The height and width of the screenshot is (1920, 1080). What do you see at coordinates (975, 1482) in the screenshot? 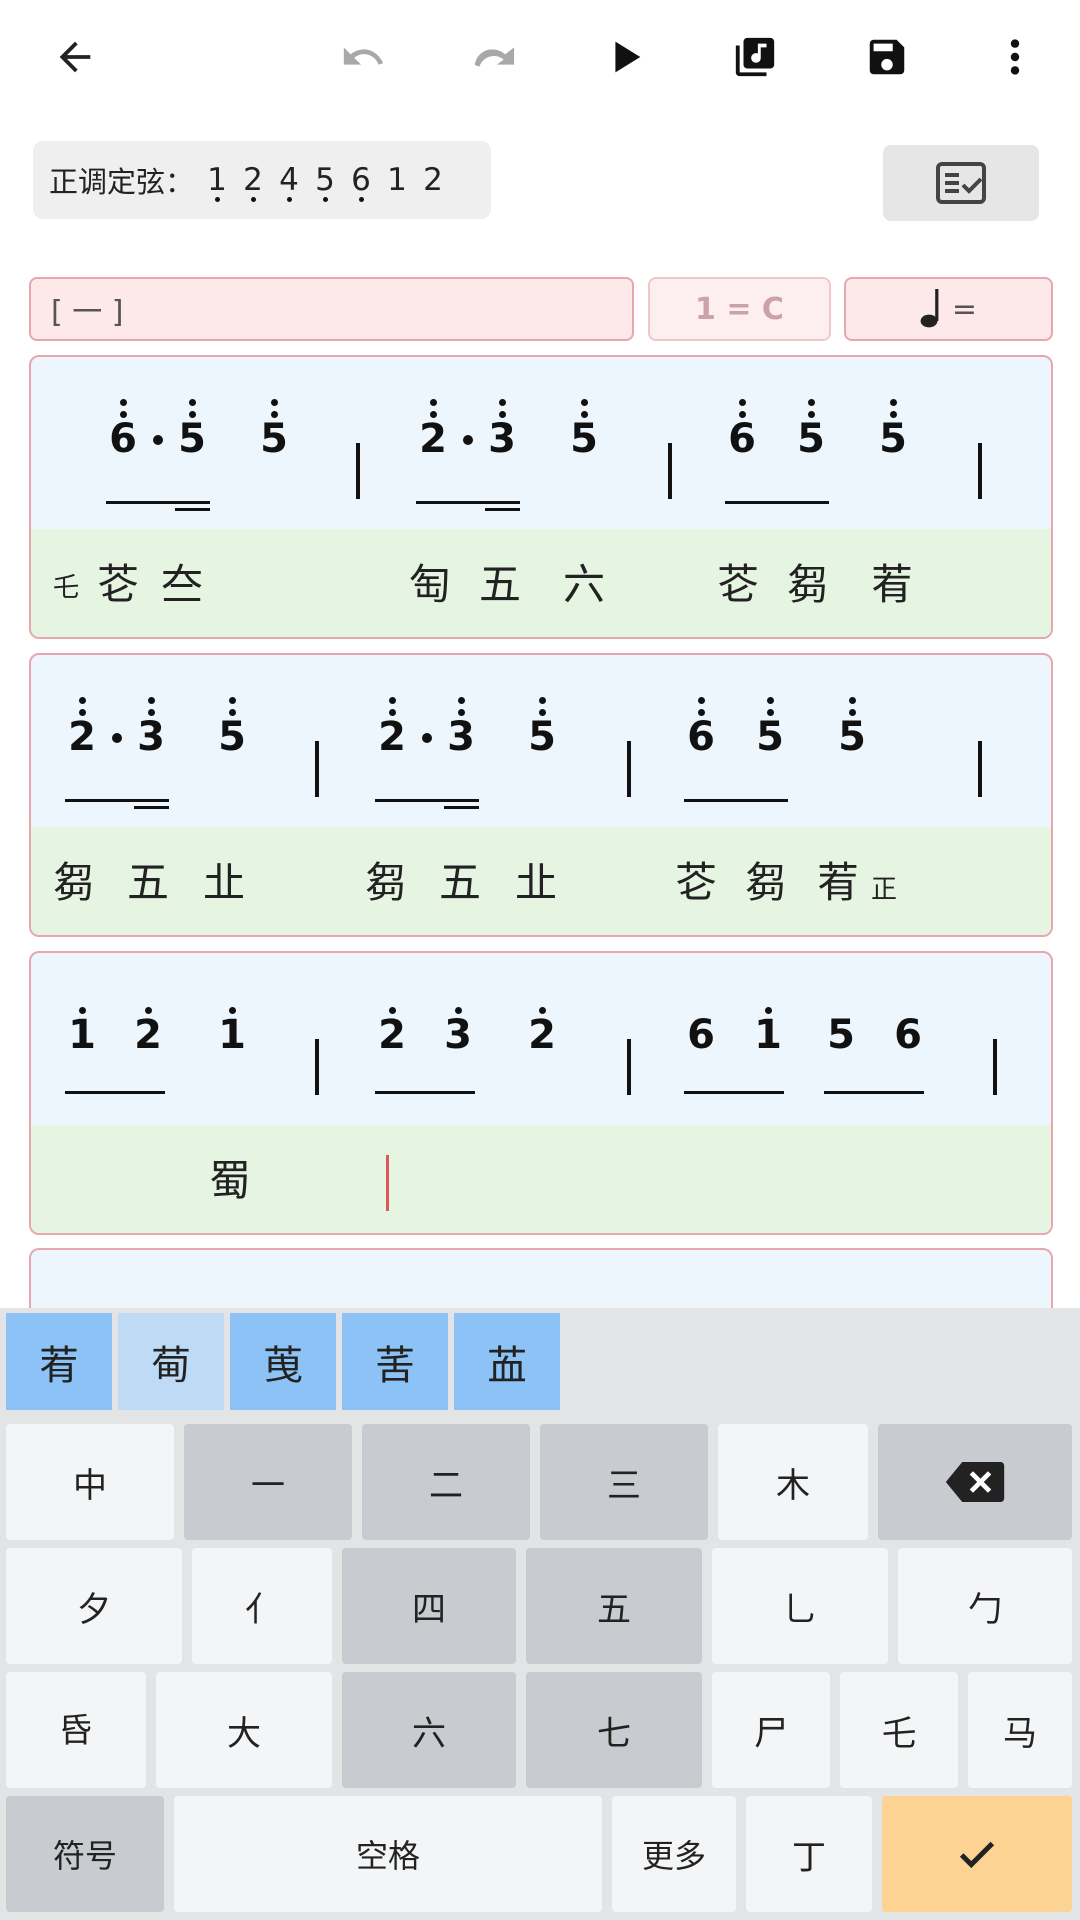
I see `backspace-key` at bounding box center [975, 1482].